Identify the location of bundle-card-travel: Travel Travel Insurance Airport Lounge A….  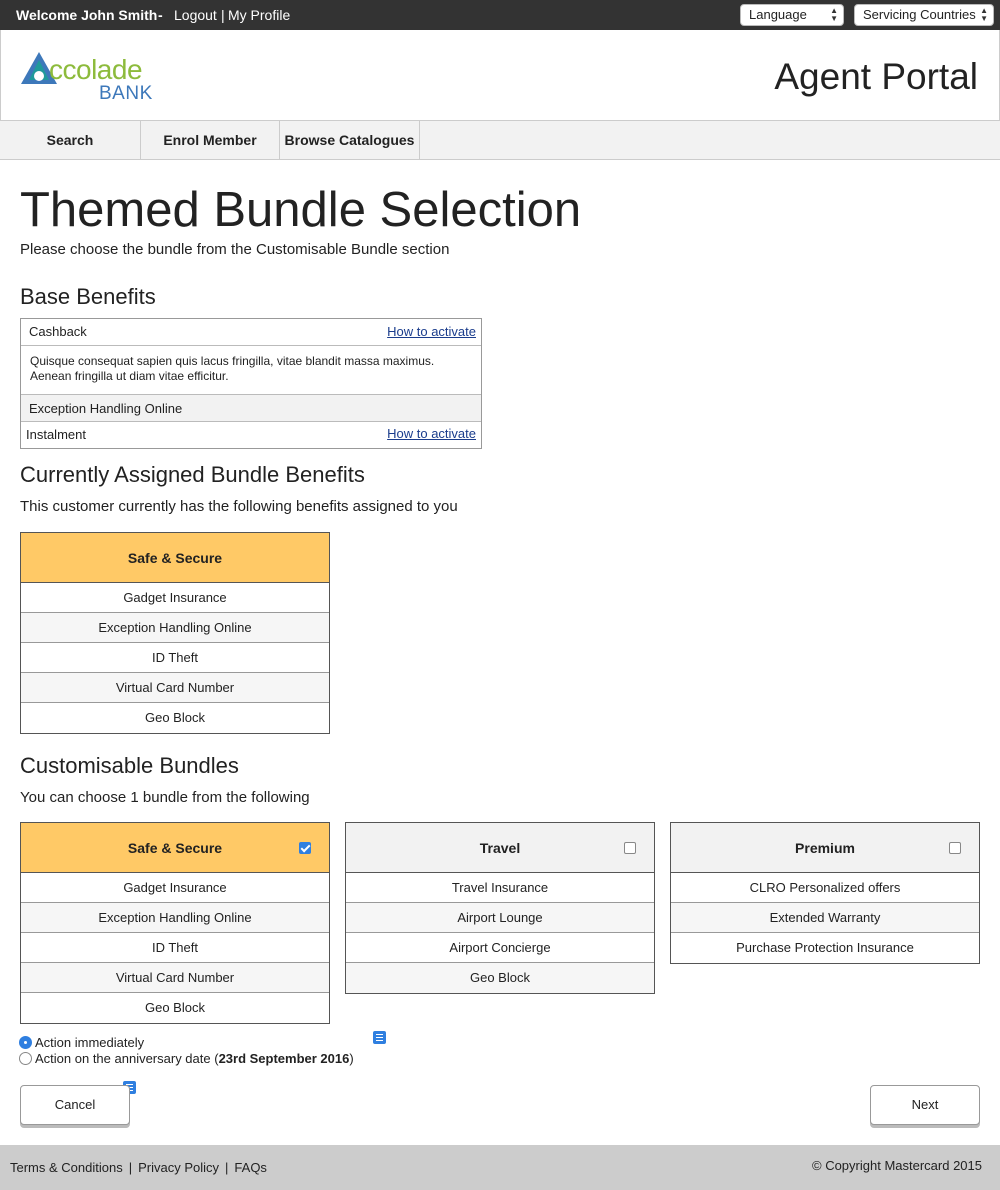
(500, 908).